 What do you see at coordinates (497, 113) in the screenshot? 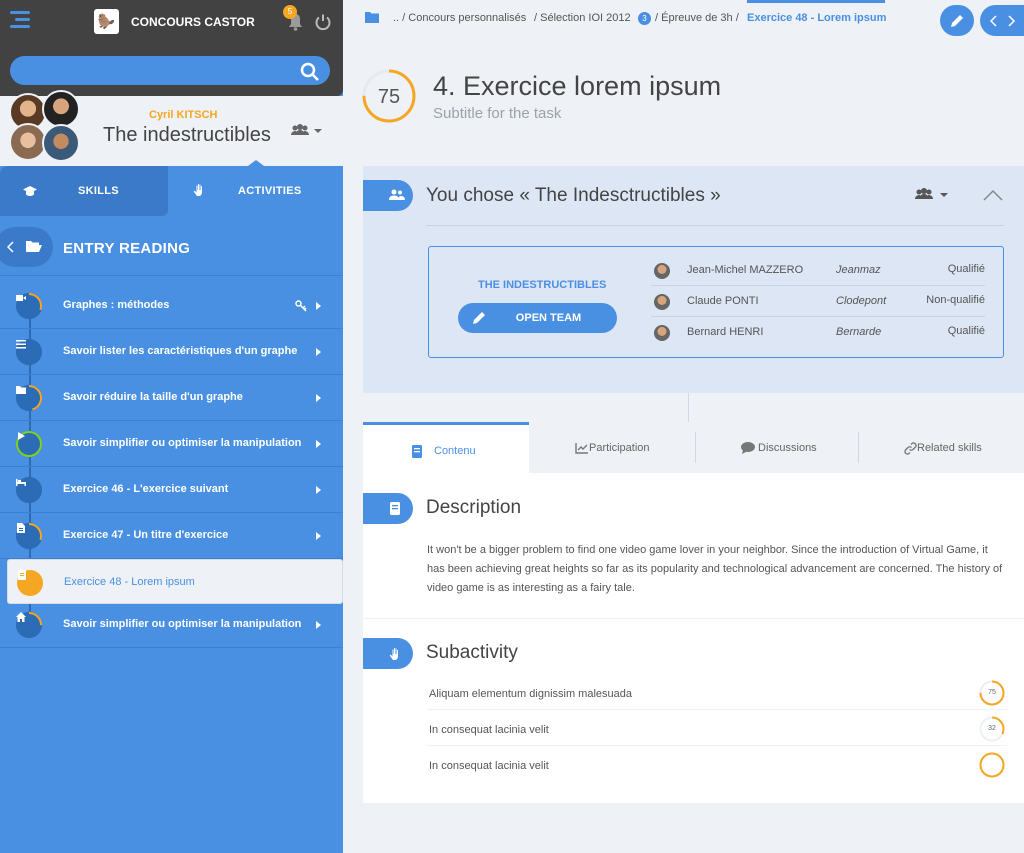
I see `page-subtitle: Subtitle for the task` at bounding box center [497, 113].